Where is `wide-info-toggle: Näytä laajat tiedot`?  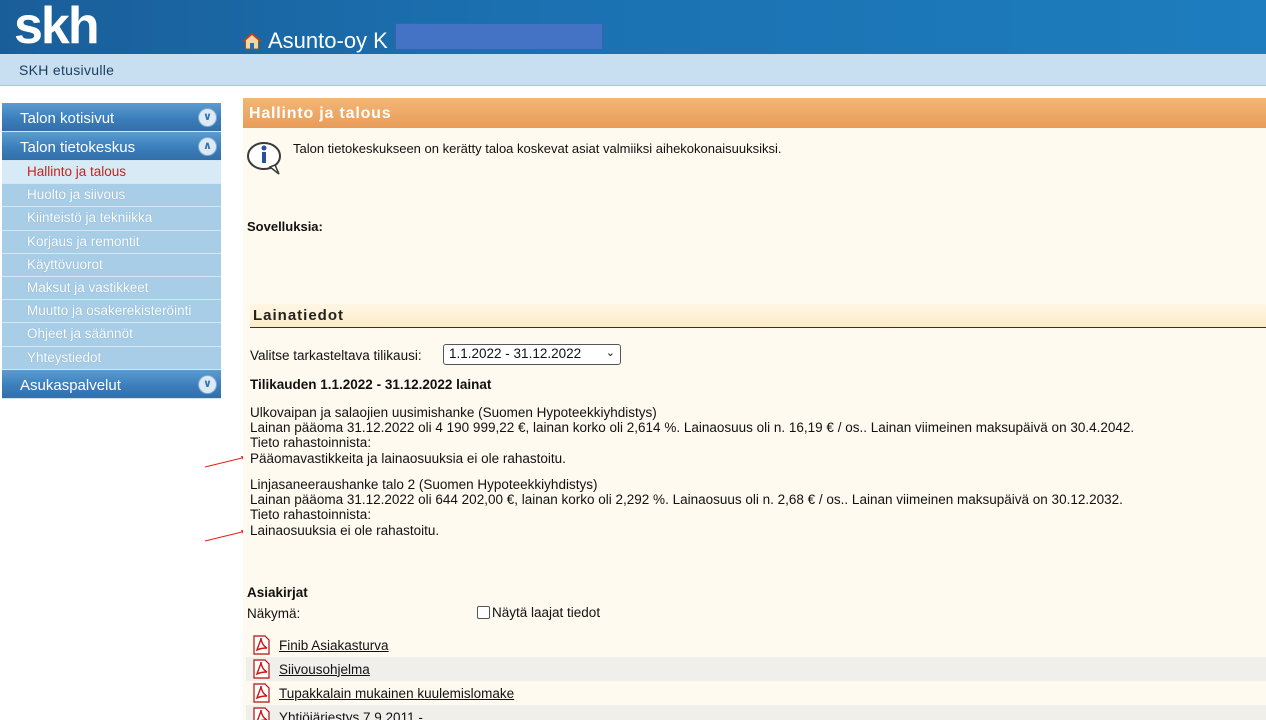 wide-info-toggle: Näytä laajat tiedot is located at coordinates (538, 612).